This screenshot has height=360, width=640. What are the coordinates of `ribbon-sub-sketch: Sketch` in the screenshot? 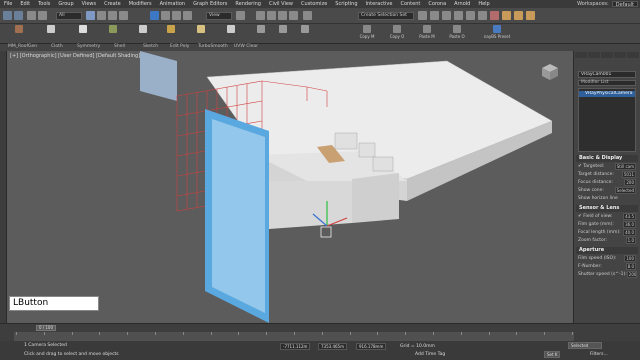 It's located at (150, 46).